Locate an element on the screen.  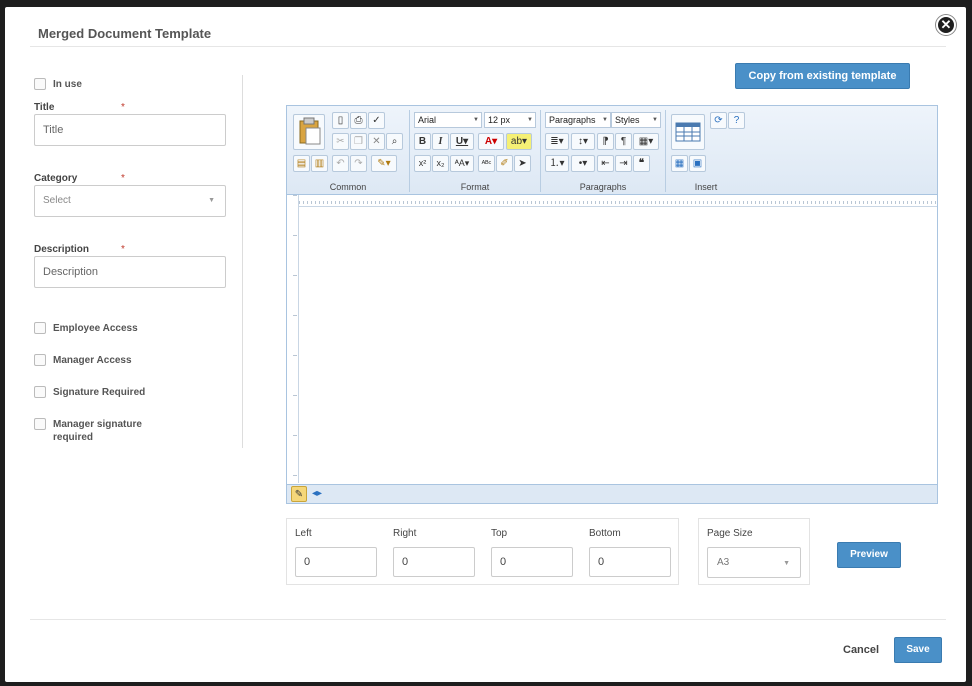
toolbar-group-insert: ⟳ ? ▦ ▣ Insert is located at coordinates (706, 150).